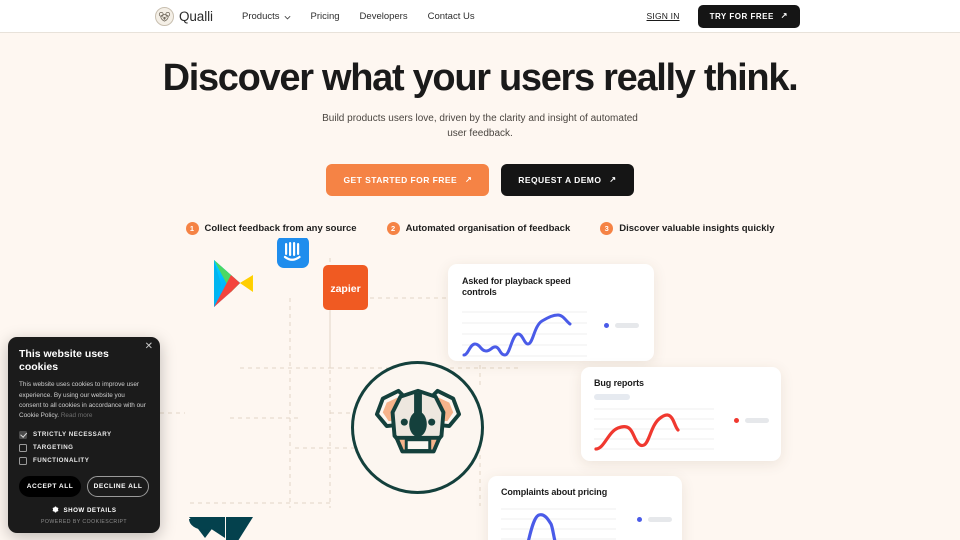  I want to click on cookie-banner-title: This website uses cookies, so click(64, 361).